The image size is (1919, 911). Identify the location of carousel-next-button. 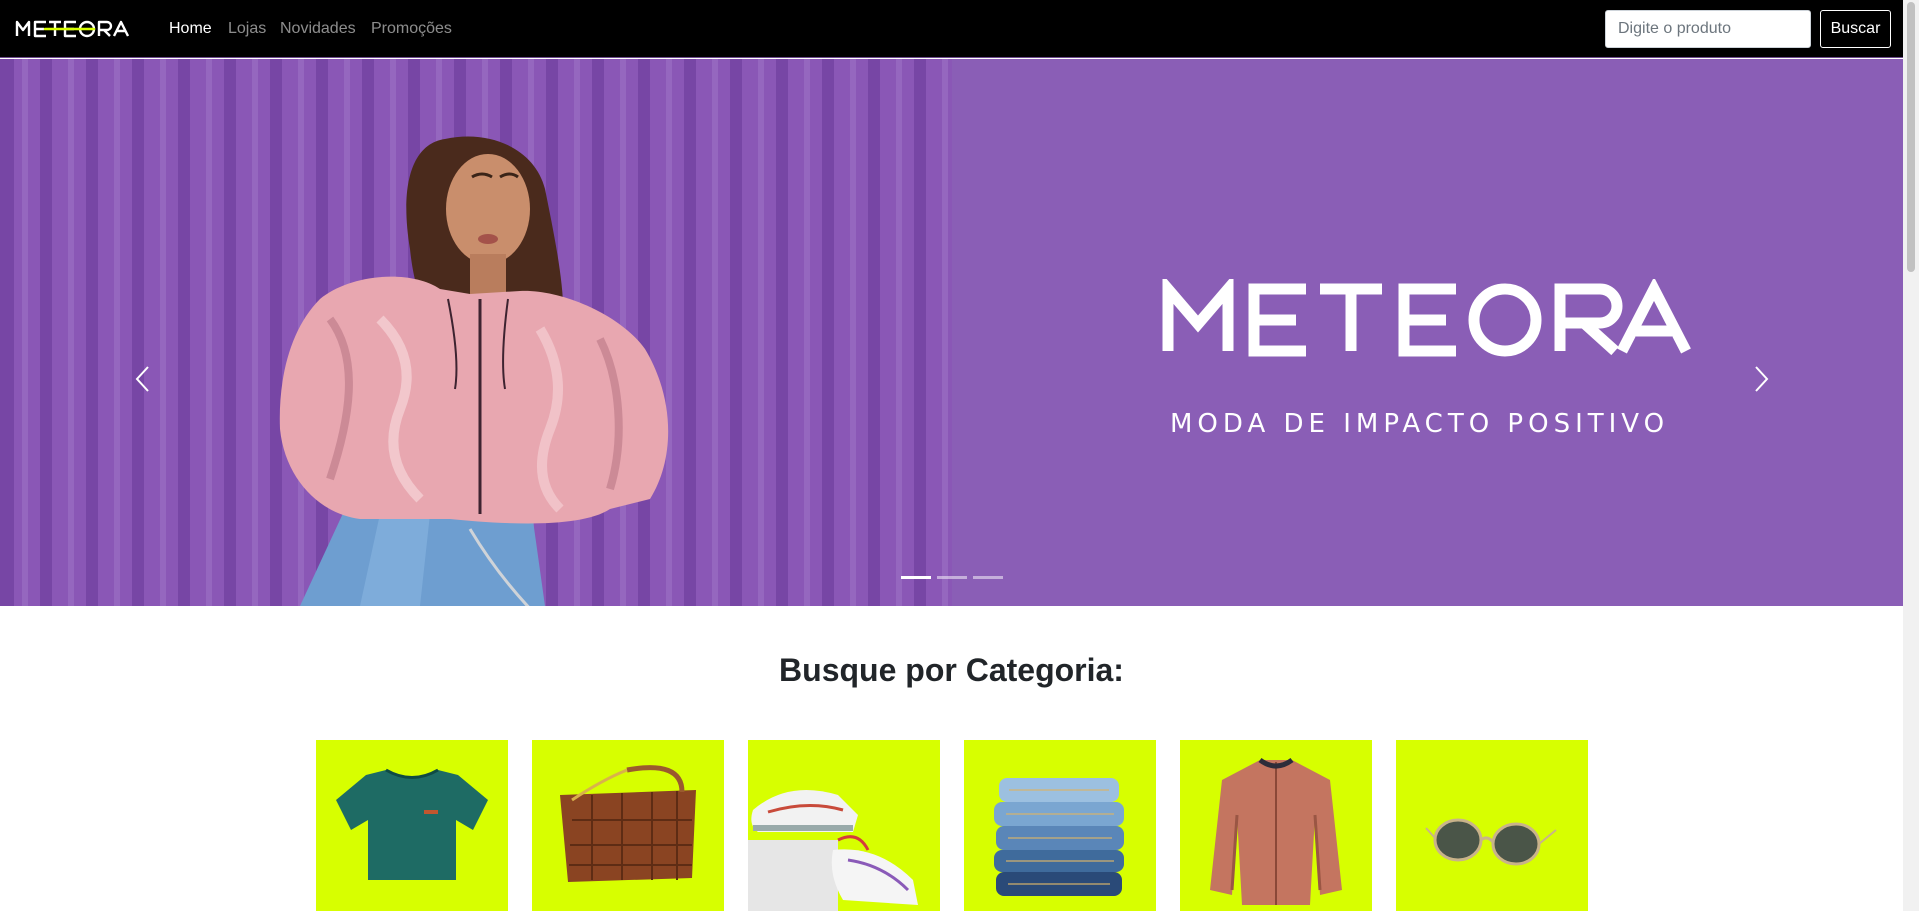
(1761, 379).